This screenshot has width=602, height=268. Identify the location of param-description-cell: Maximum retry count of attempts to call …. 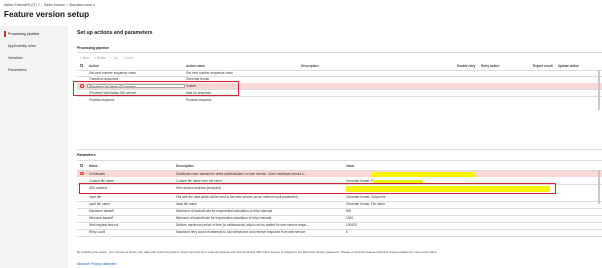
(241, 232).